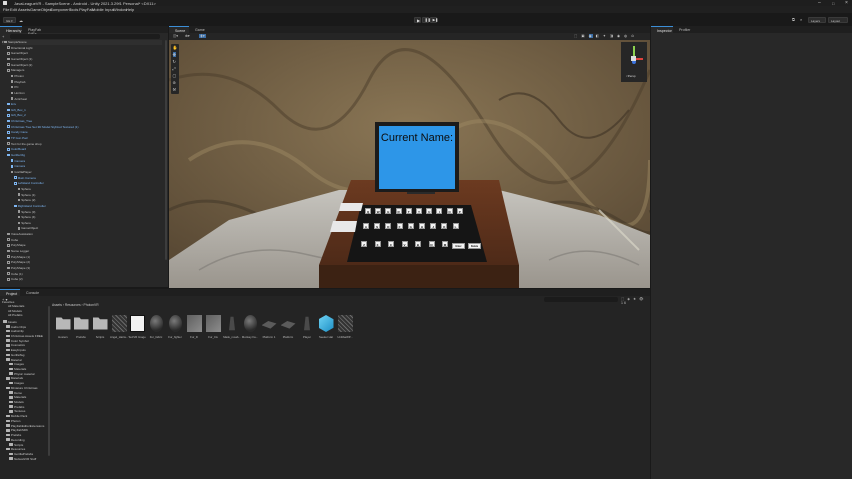 The width and height of the screenshot is (852, 479). Describe the element at coordinates (801, 19) in the screenshot. I see `search-icon: ⌕` at that location.